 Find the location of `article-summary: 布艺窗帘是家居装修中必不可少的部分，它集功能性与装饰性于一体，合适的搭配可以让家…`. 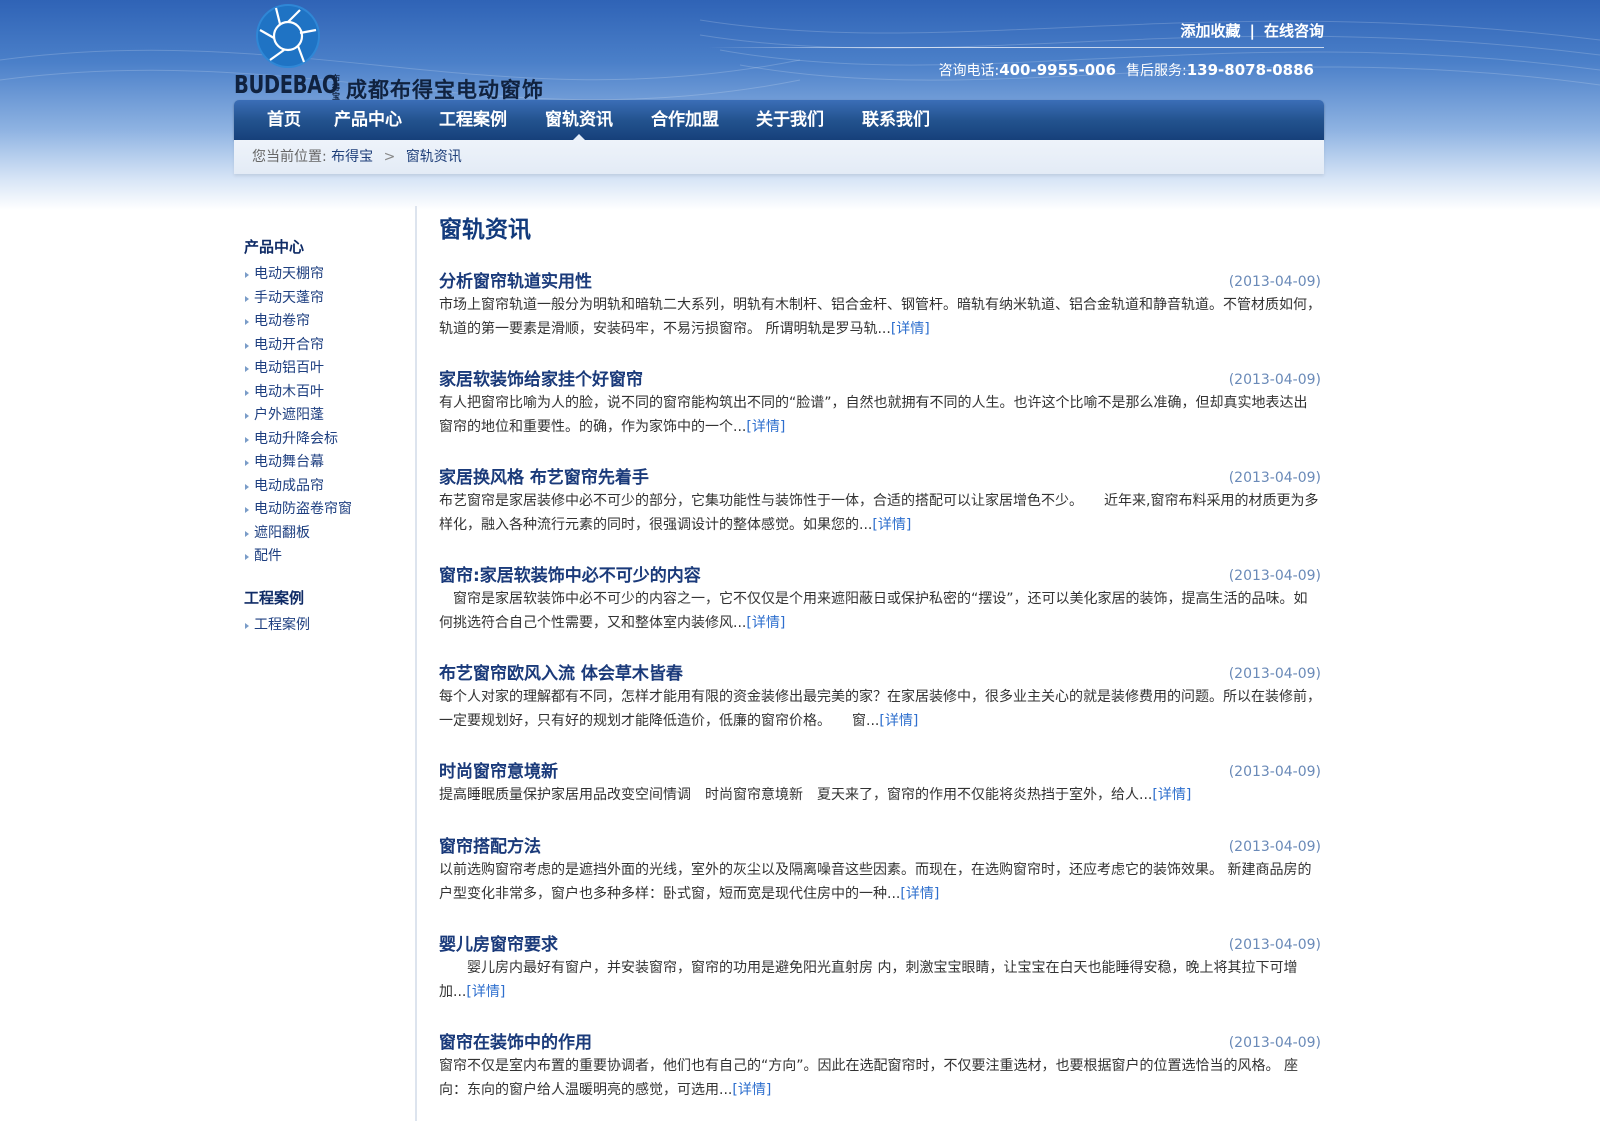

article-summary: 布艺窗帘是家居装修中必不可少的部分，它集功能性与装饰性于一体，合适的搭配可以让家… is located at coordinates (880, 513).